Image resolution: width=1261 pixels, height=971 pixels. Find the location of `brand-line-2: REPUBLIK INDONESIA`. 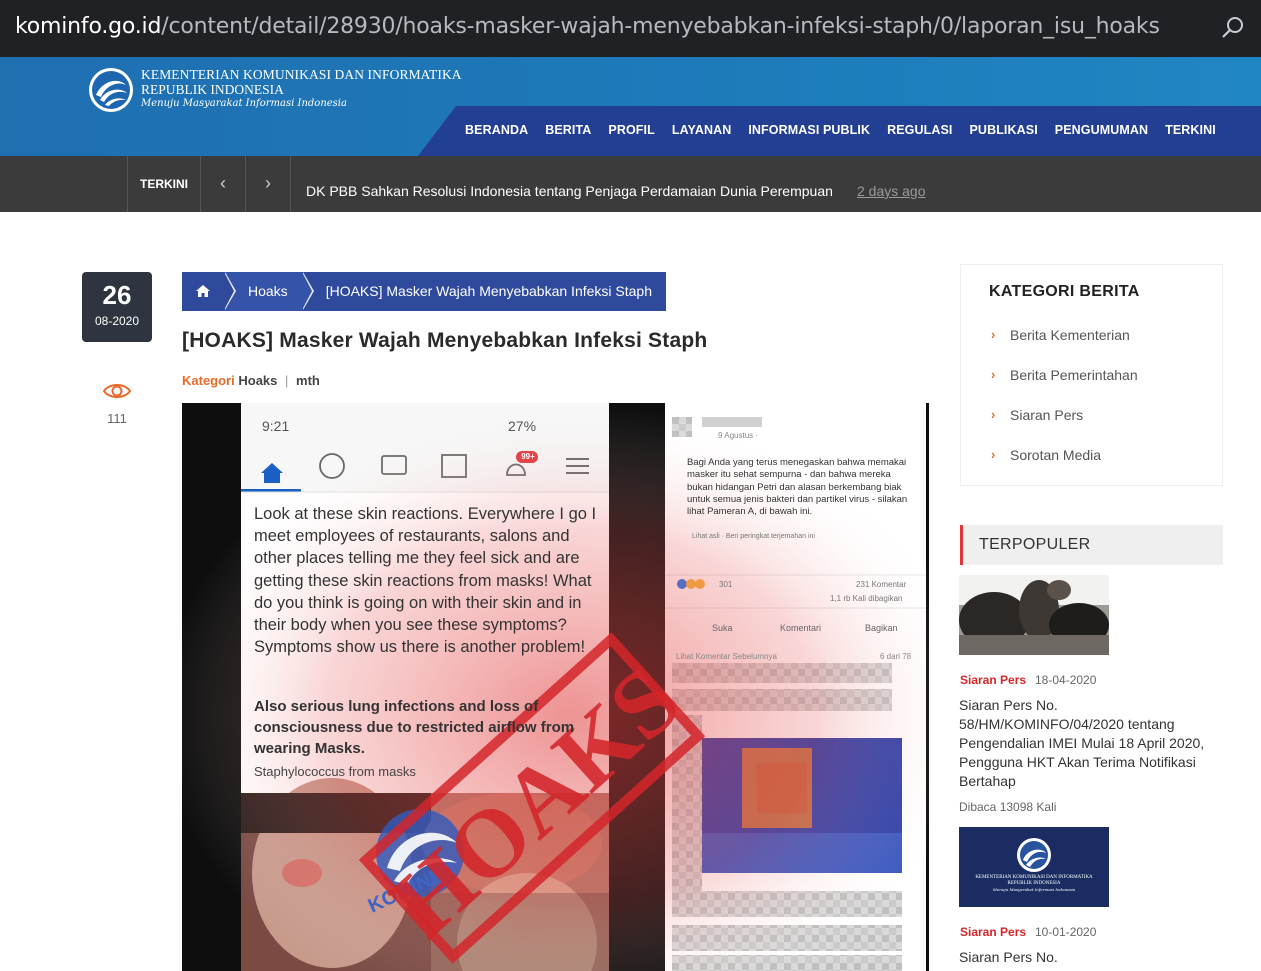

brand-line-2: REPUBLIK INDONESIA is located at coordinates (212, 89).